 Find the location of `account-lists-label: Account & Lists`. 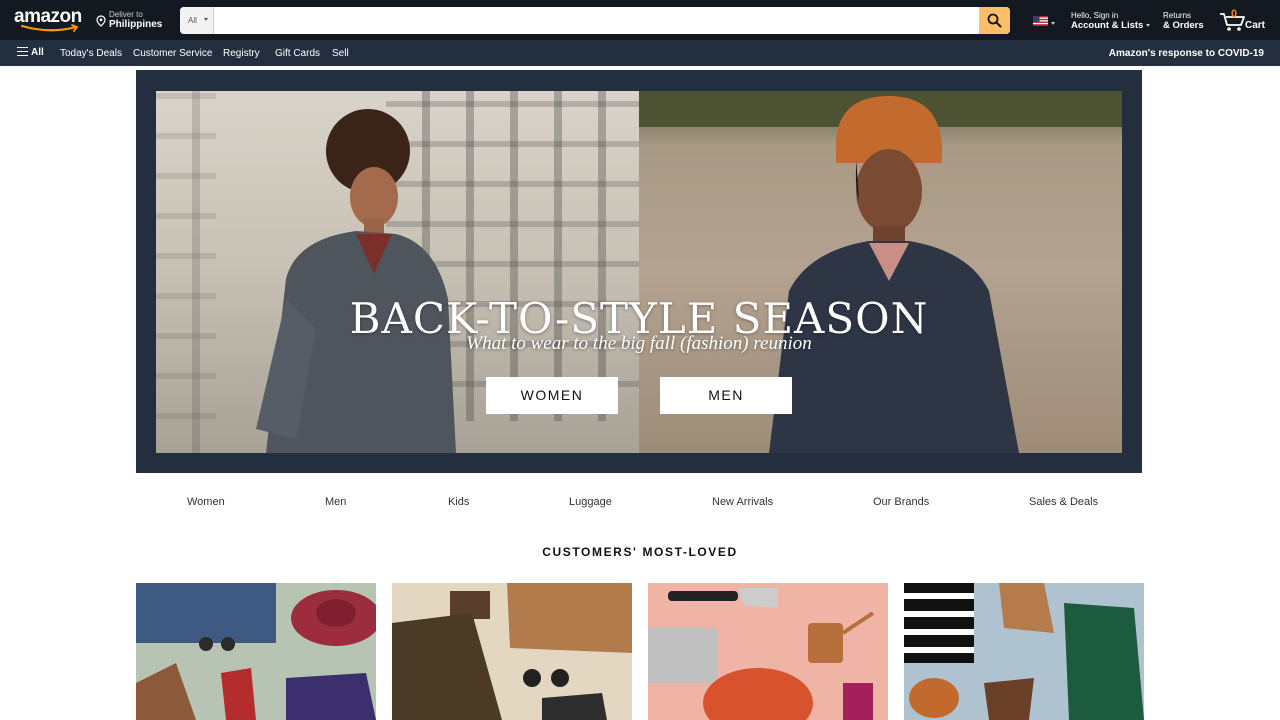

account-lists-label: Account & Lists is located at coordinates (1107, 25).